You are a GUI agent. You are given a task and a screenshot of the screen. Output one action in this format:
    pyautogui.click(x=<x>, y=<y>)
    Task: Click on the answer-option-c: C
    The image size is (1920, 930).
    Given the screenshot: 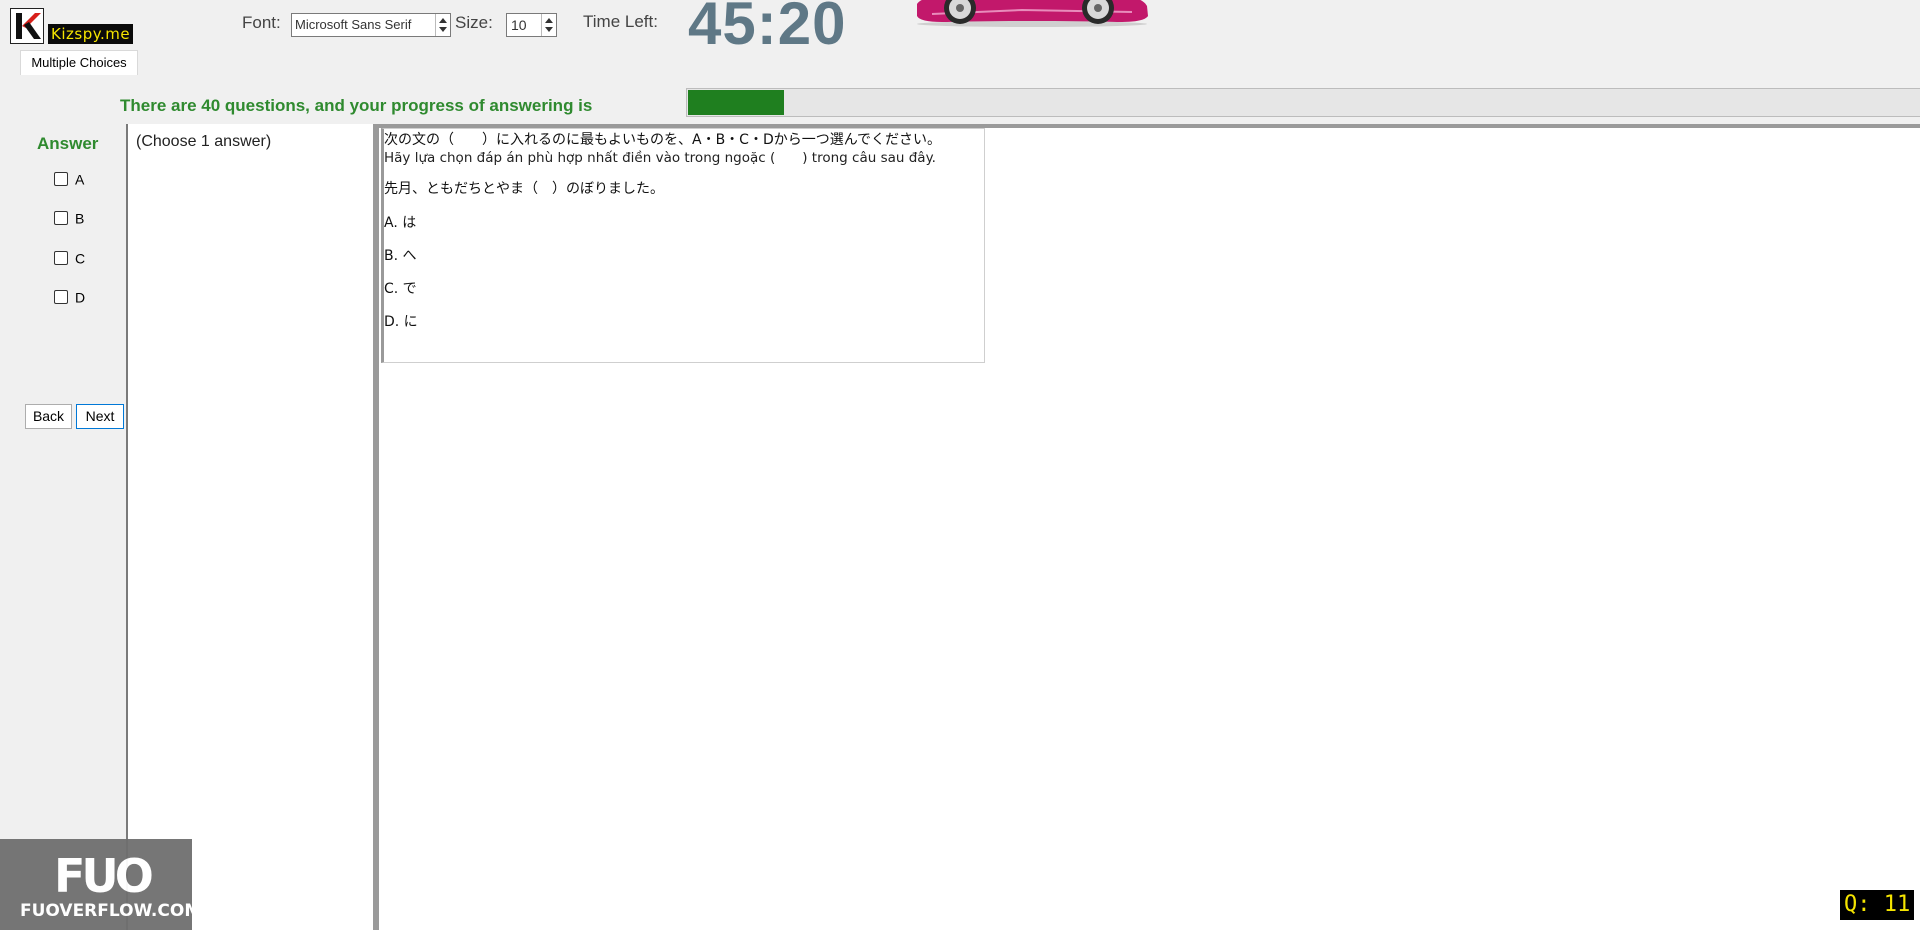 What is the action you would take?
    pyautogui.click(x=69, y=257)
    